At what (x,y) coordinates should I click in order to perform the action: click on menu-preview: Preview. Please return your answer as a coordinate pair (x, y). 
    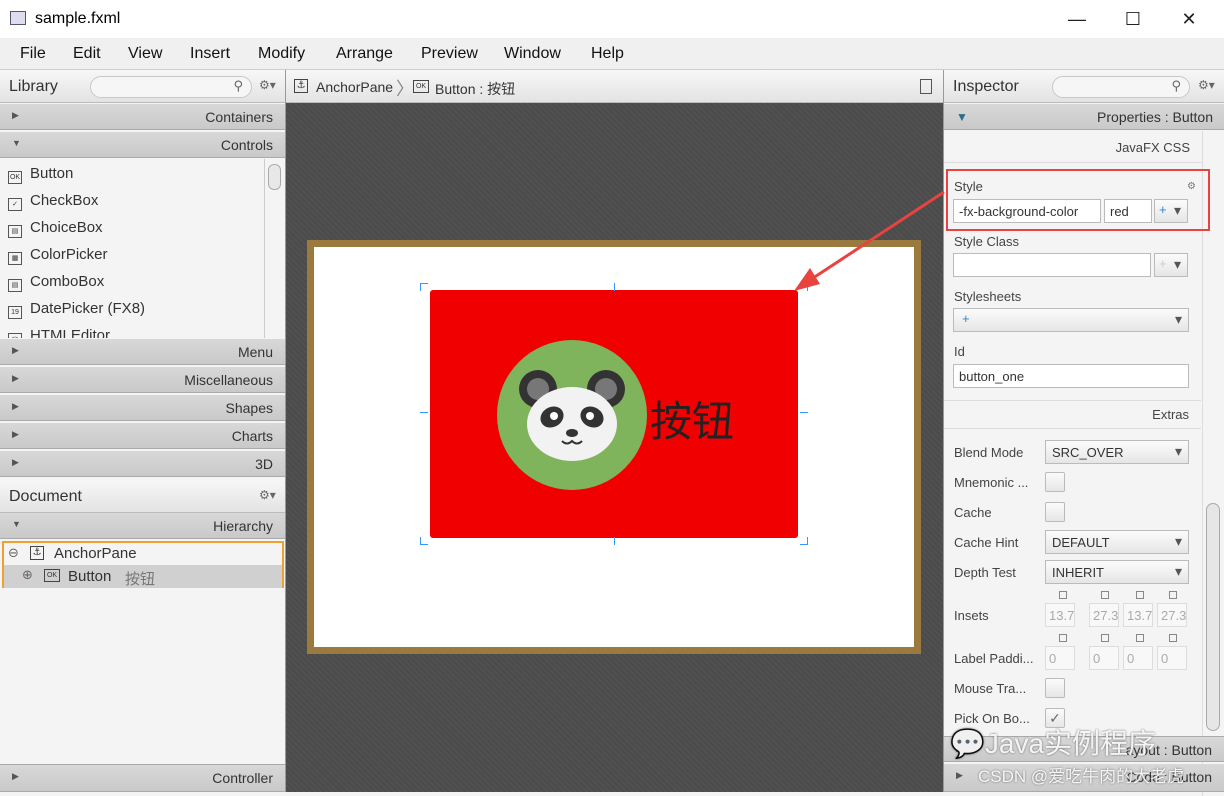
    Looking at the image, I should click on (449, 54).